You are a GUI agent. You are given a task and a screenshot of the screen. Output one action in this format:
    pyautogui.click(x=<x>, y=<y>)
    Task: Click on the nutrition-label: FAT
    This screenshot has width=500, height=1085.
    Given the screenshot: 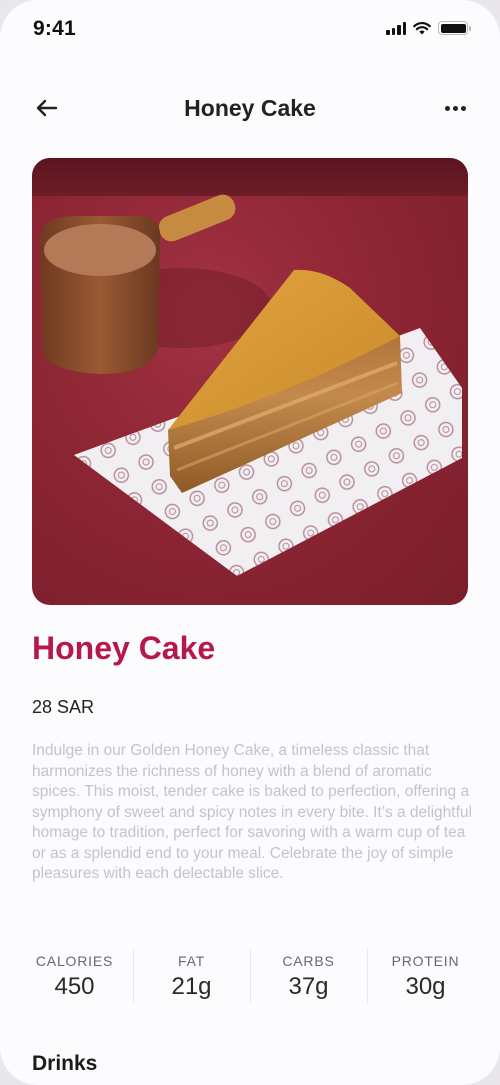 What is the action you would take?
    pyautogui.click(x=191, y=961)
    